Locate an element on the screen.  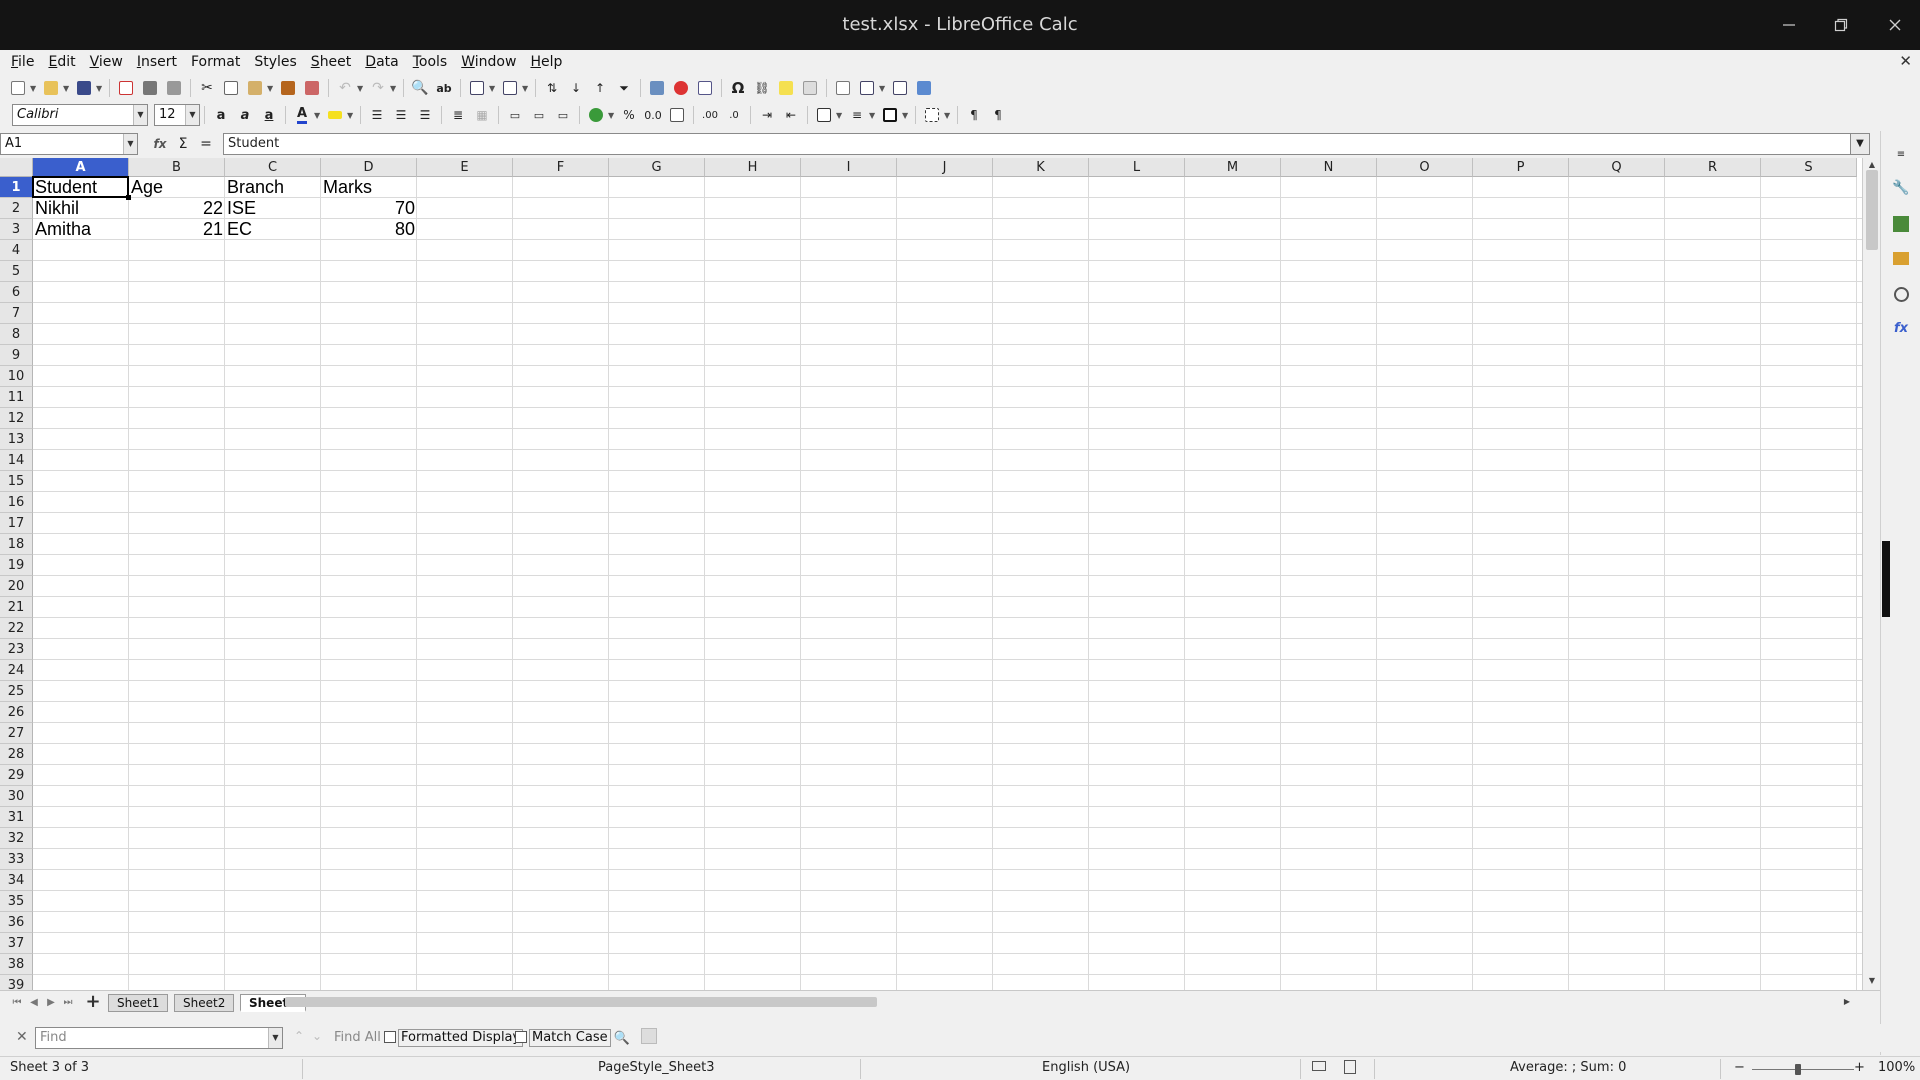
save-icon is located at coordinates (84, 88).